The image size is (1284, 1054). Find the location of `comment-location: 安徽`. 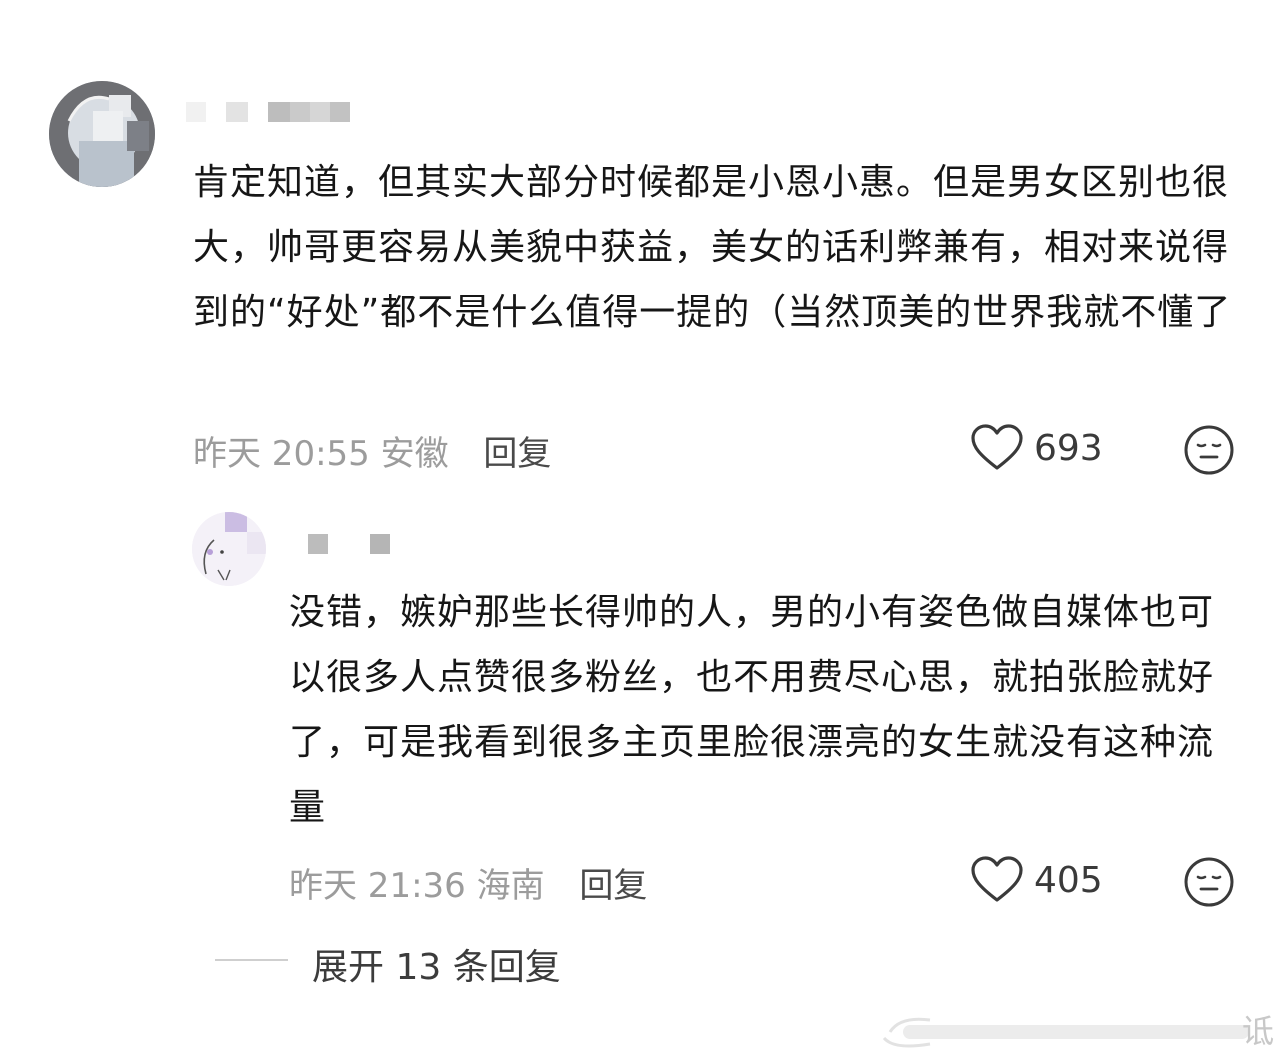

comment-location: 安徽 is located at coordinates (414, 454).